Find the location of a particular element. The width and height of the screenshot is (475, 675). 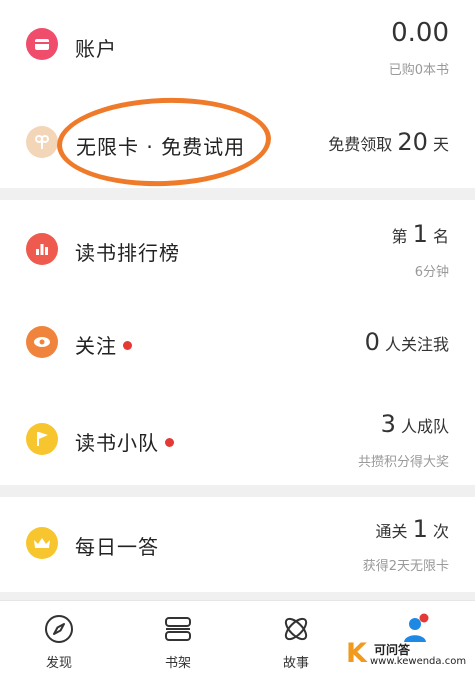

watermark: K 可问答 www.kewenda.com is located at coordinates (406, 654).